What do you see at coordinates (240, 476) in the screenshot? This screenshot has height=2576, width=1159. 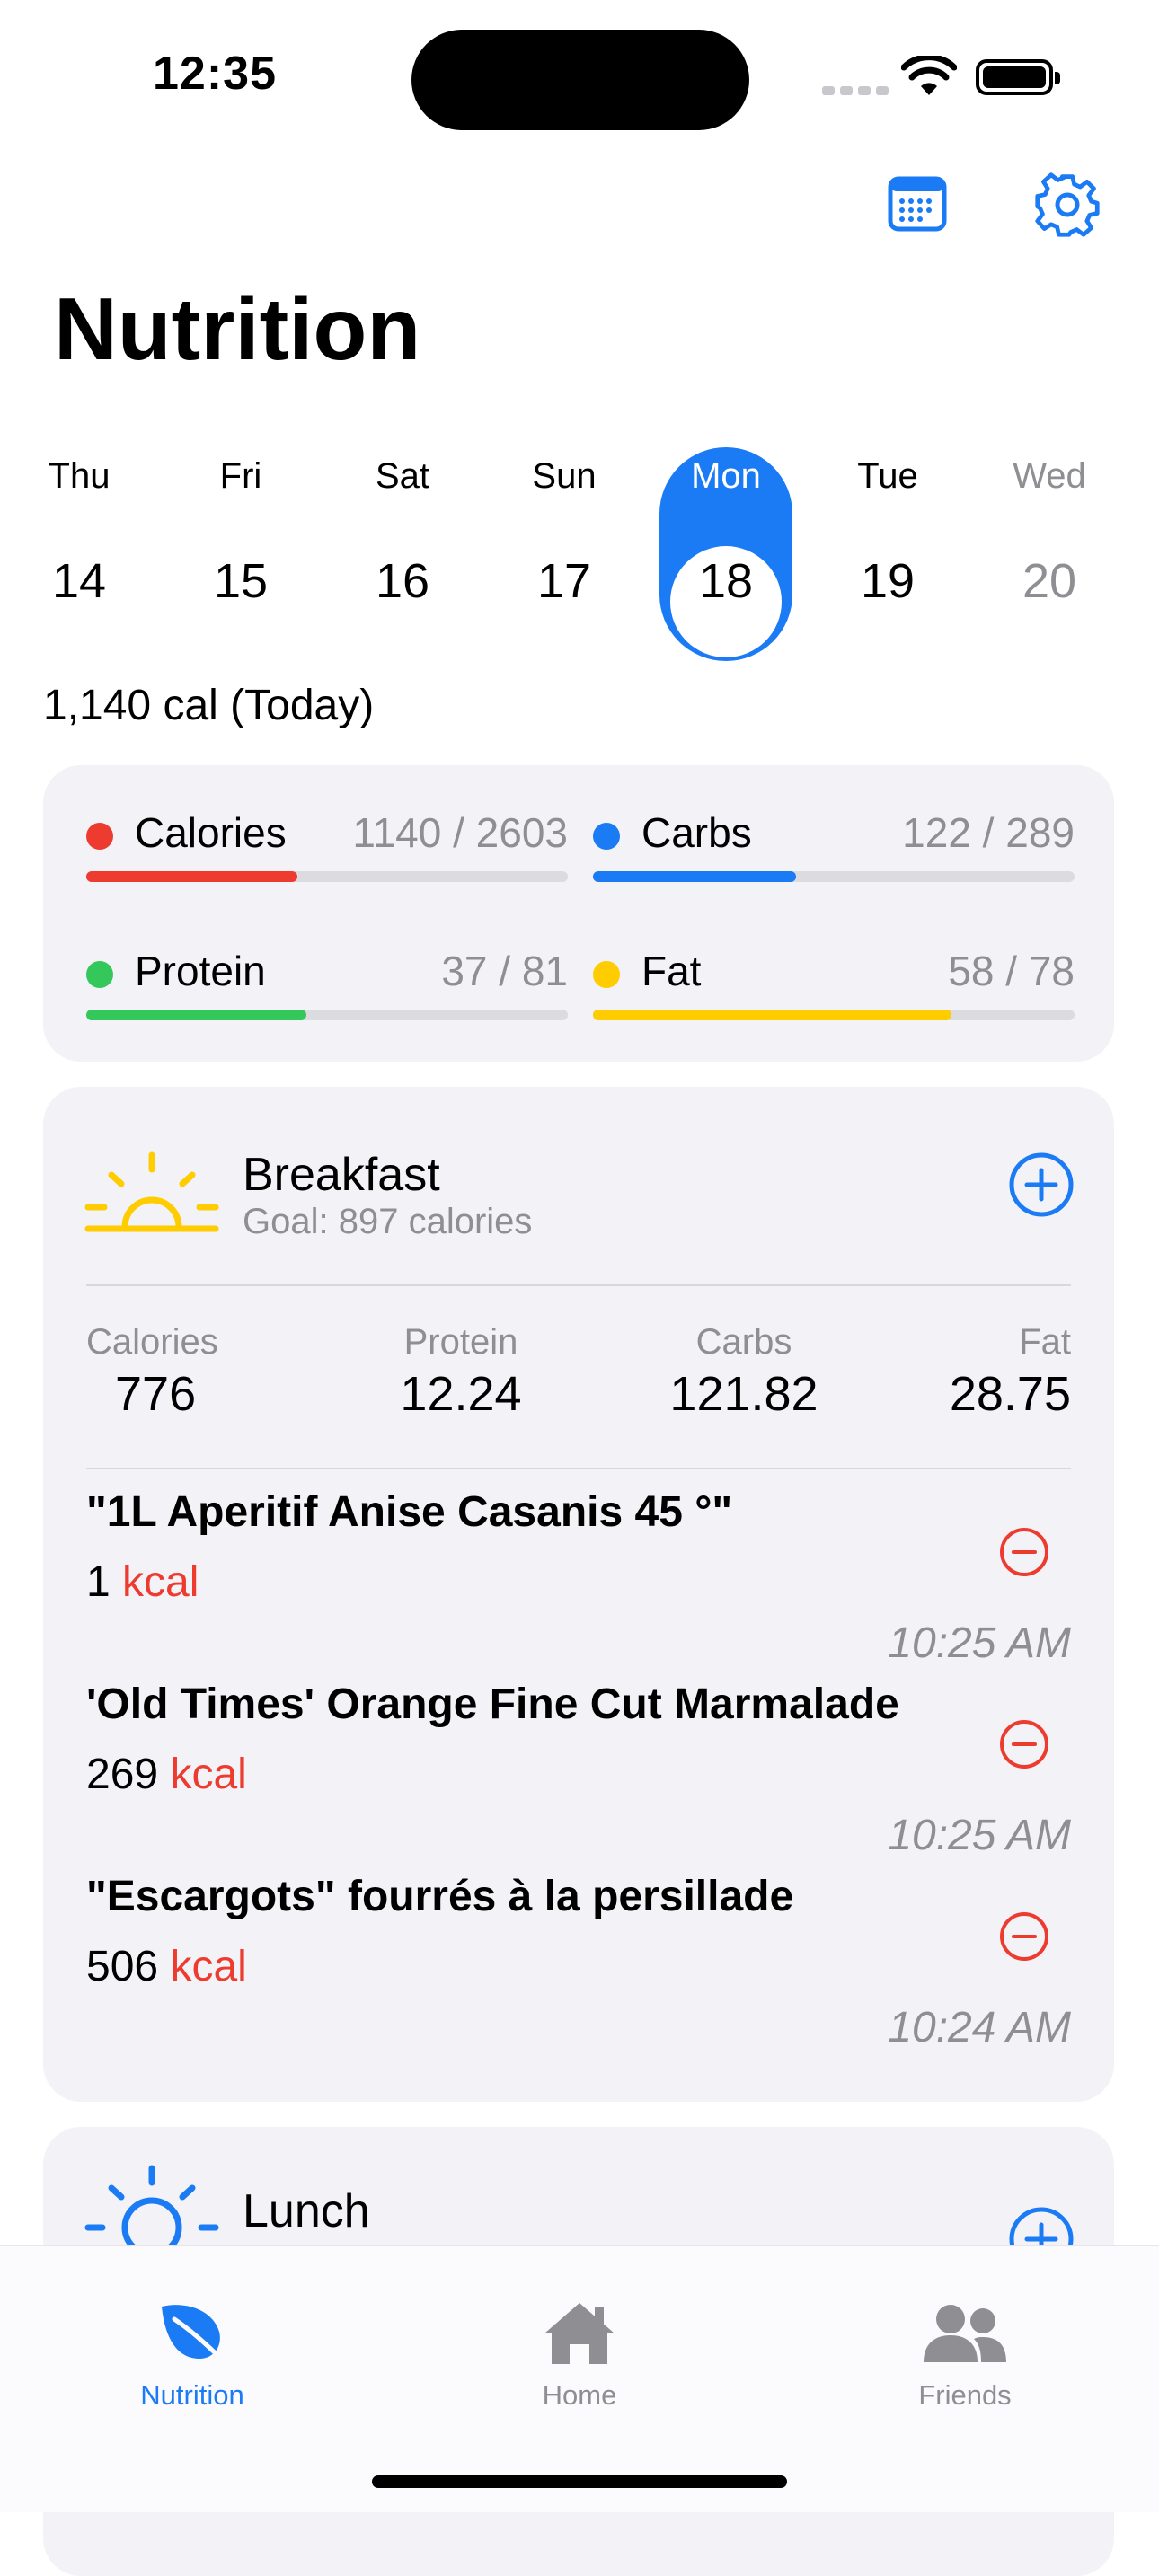 I see `day-name: Fri` at bounding box center [240, 476].